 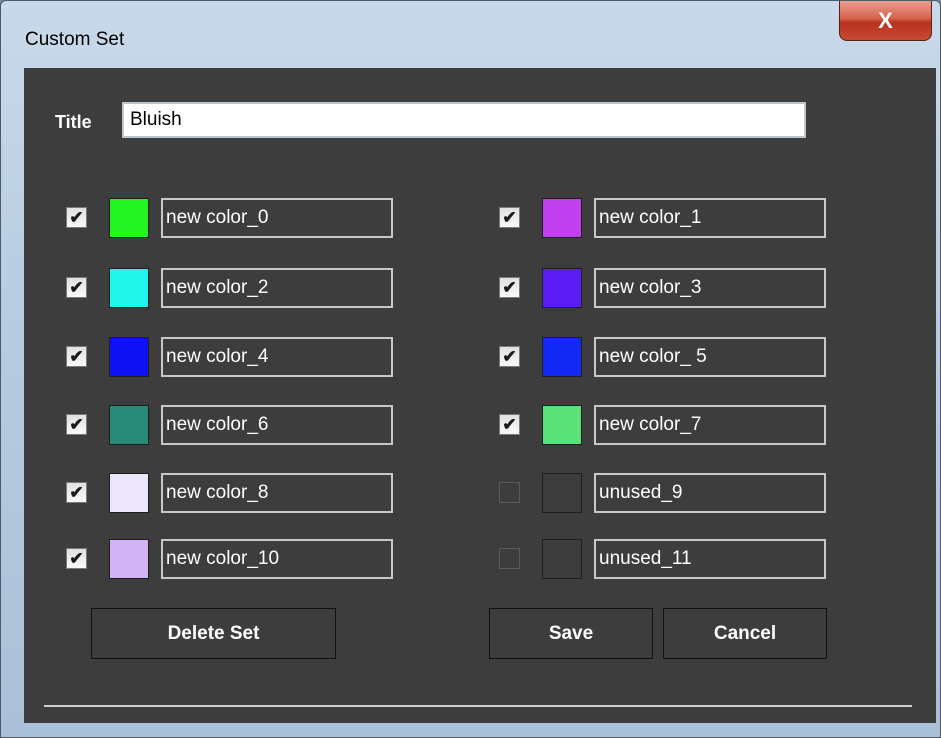 I want to click on color-name-field: new color_1, so click(x=710, y=218).